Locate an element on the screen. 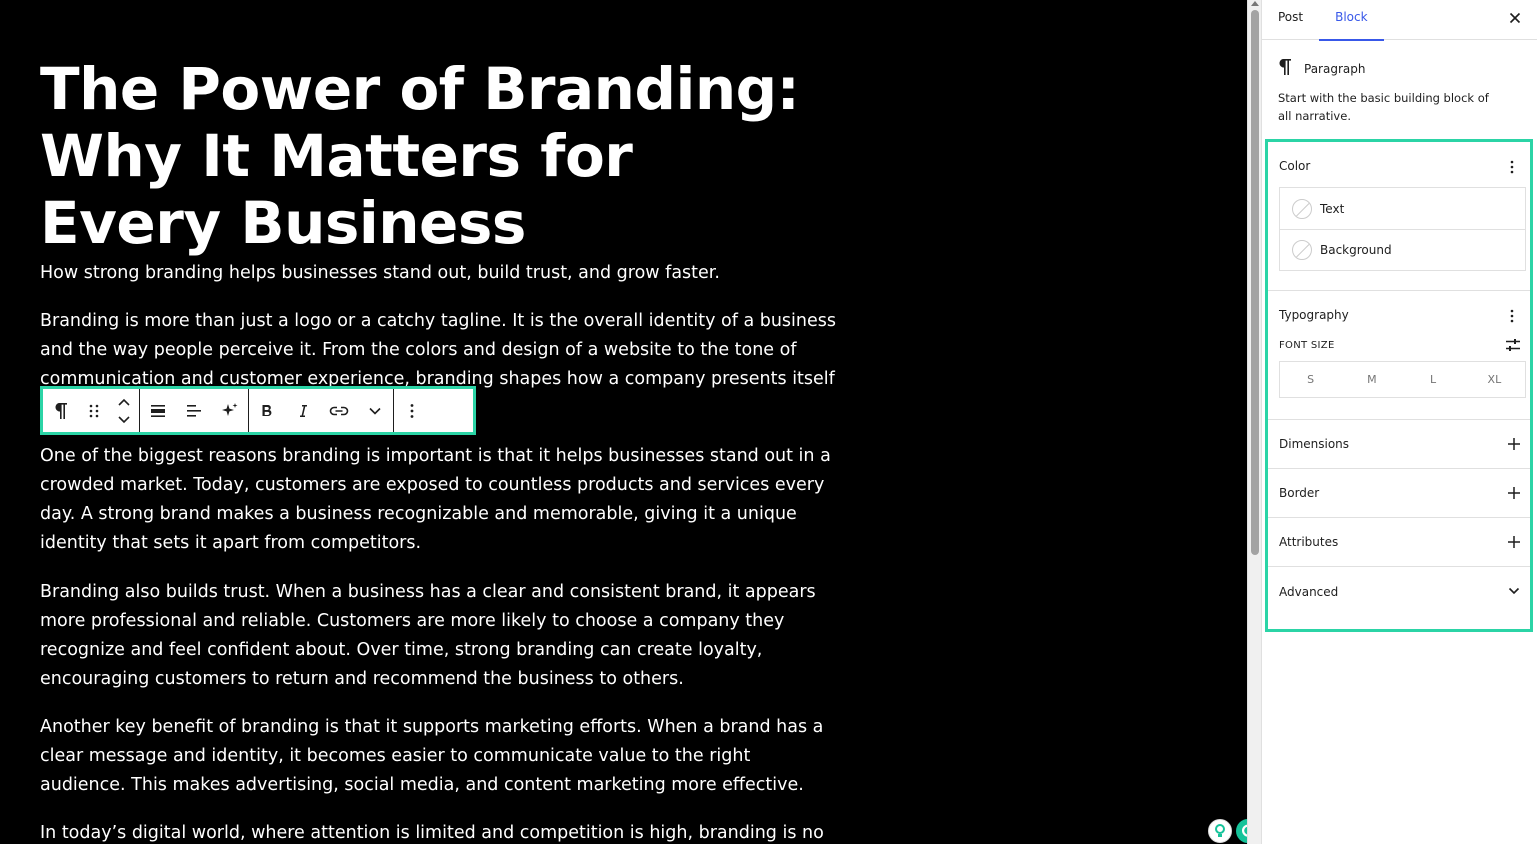 This screenshot has width=1537, height=844. font-size-s: S is located at coordinates (1310, 379).